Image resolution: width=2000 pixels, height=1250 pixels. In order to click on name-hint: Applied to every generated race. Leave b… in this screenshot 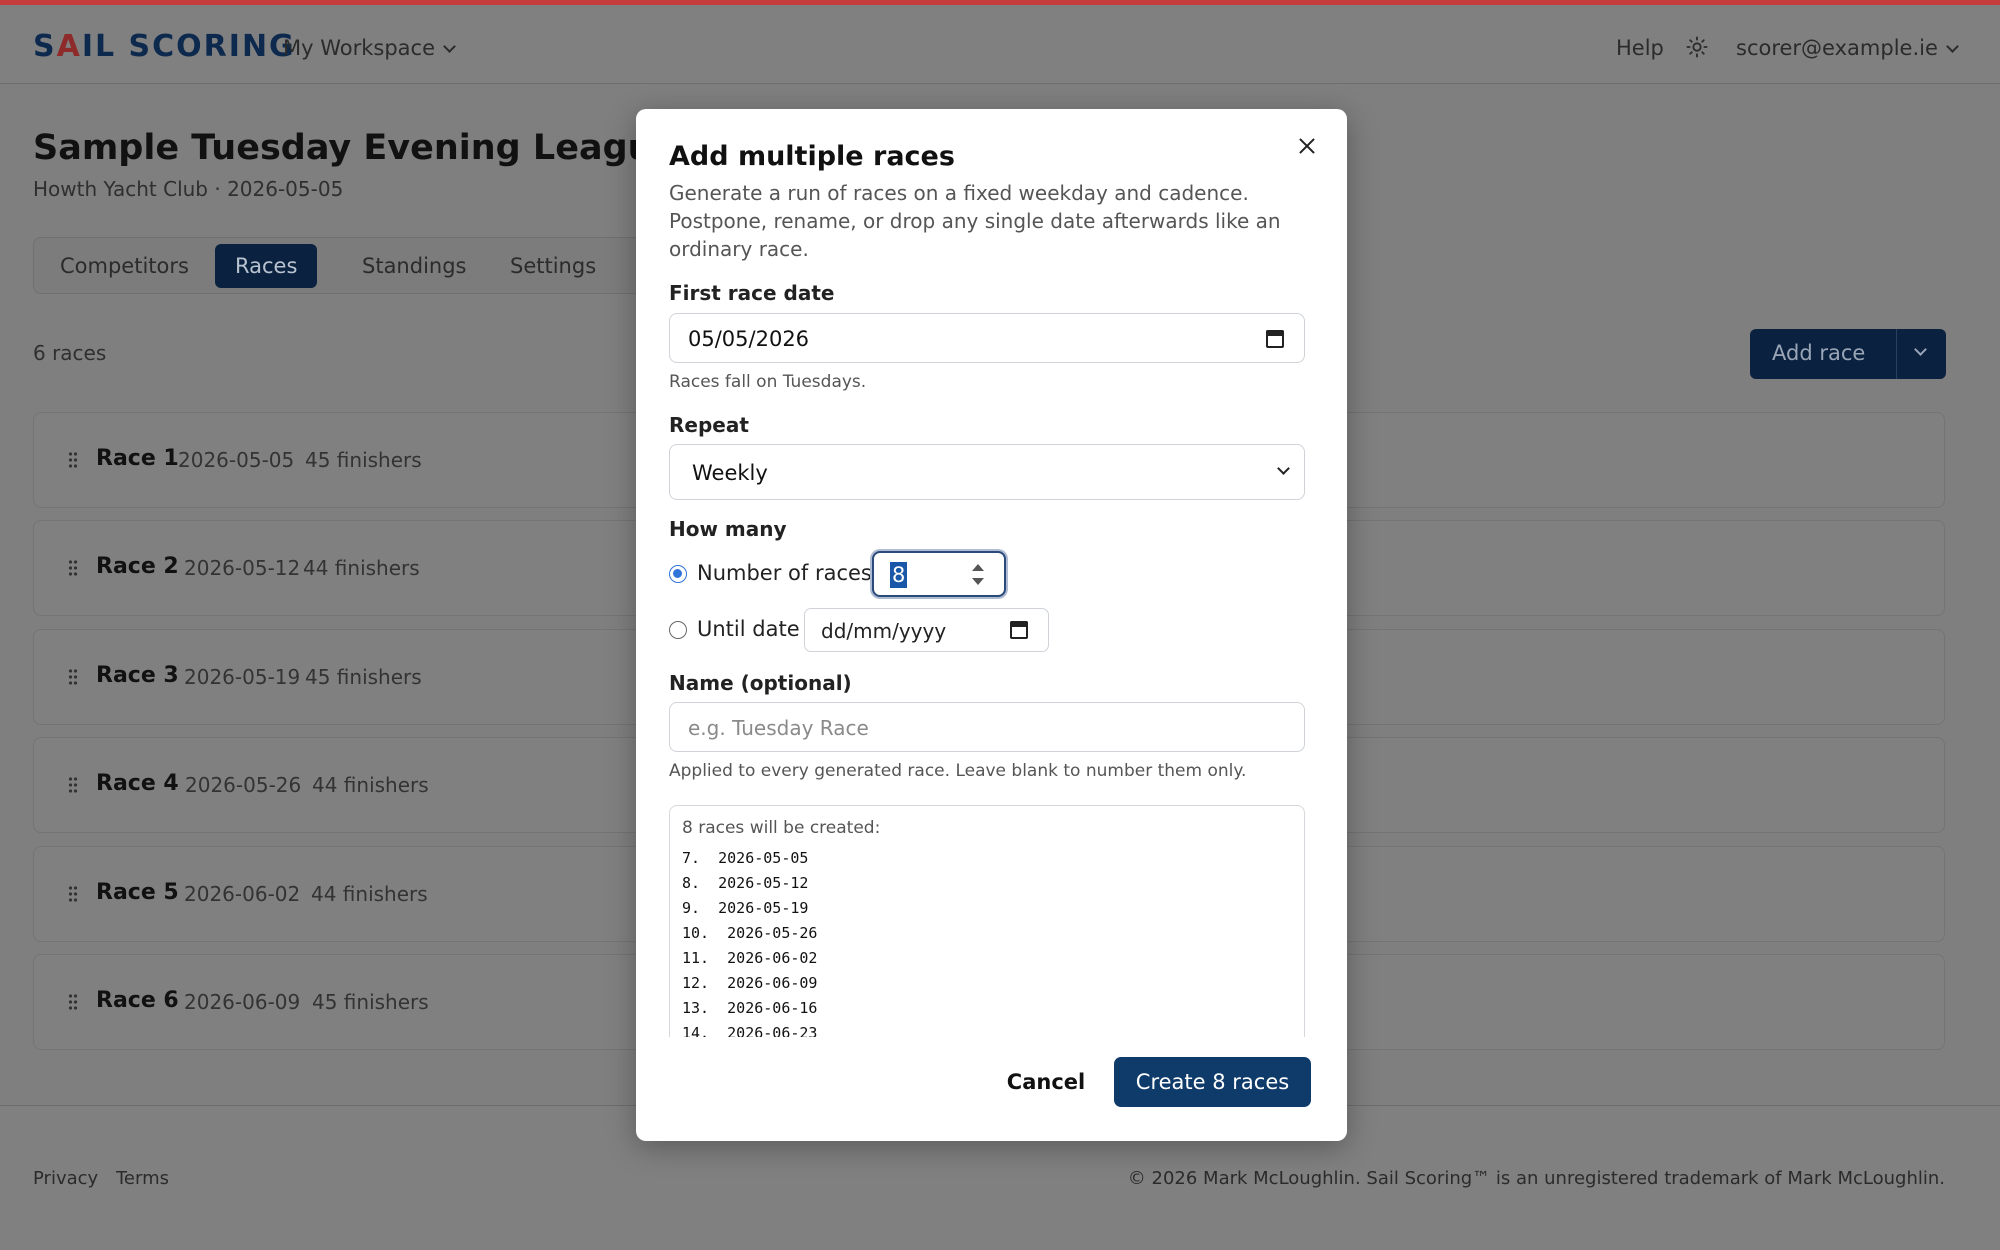, I will do `click(958, 771)`.